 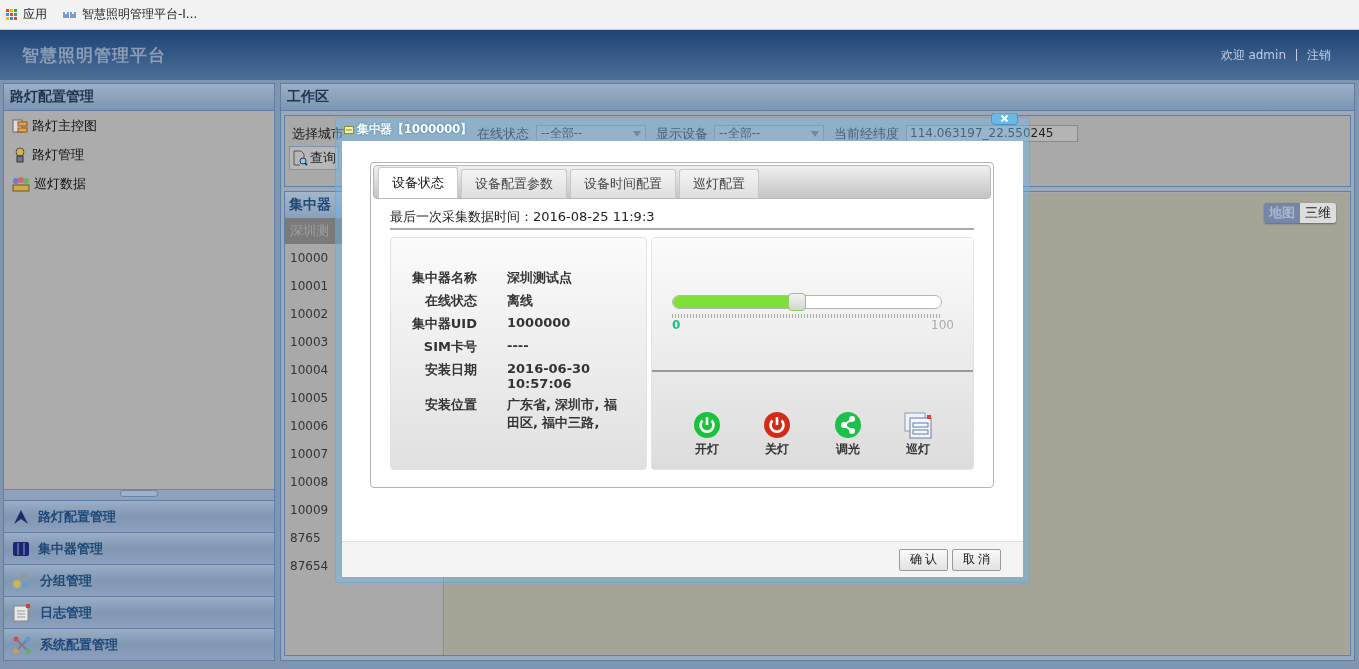 What do you see at coordinates (139, 125) in the screenshot?
I see `sidebar-item: 路灯主控图` at bounding box center [139, 125].